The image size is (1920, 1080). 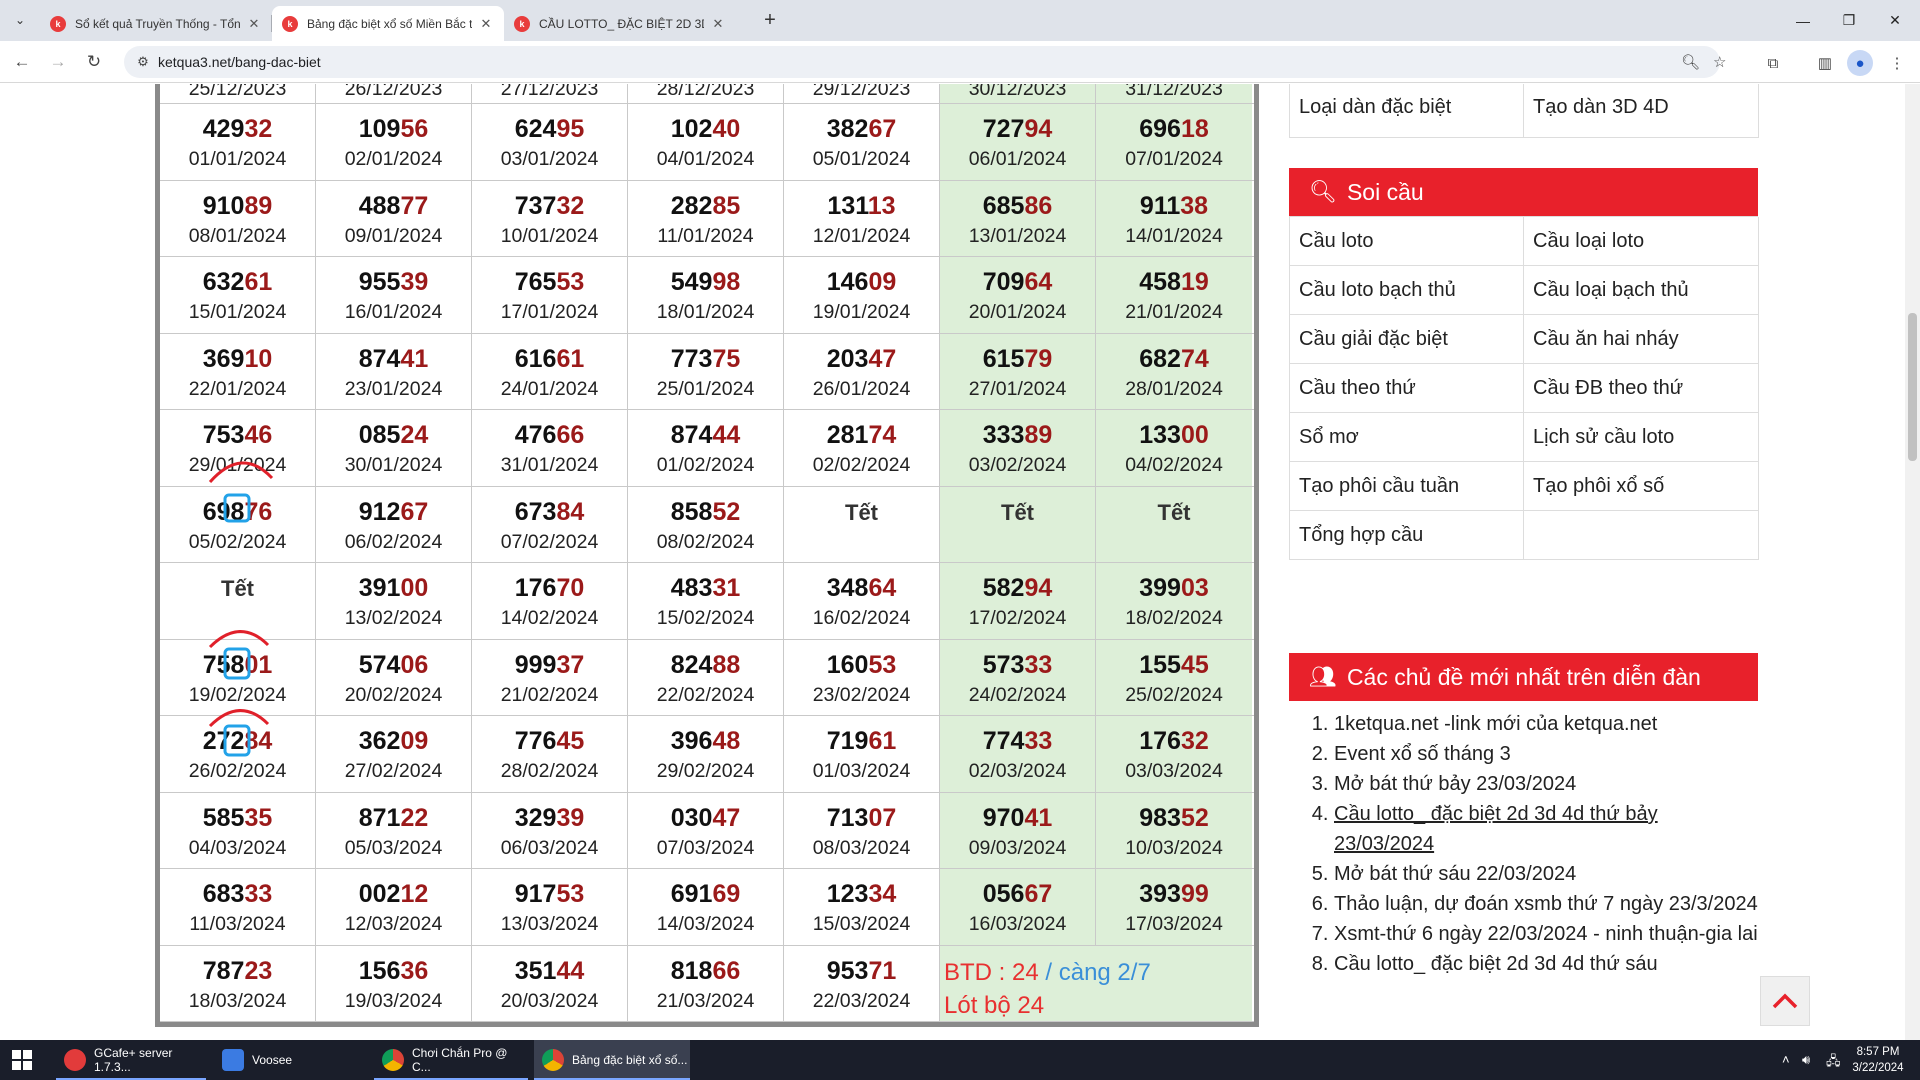 I want to click on side-panel-icon: ▥, so click(x=1825, y=63).